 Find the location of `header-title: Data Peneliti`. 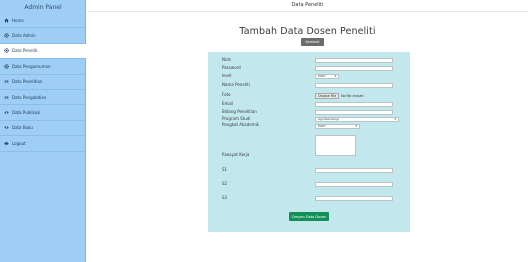

header-title: Data Peneliti is located at coordinates (307, 5).